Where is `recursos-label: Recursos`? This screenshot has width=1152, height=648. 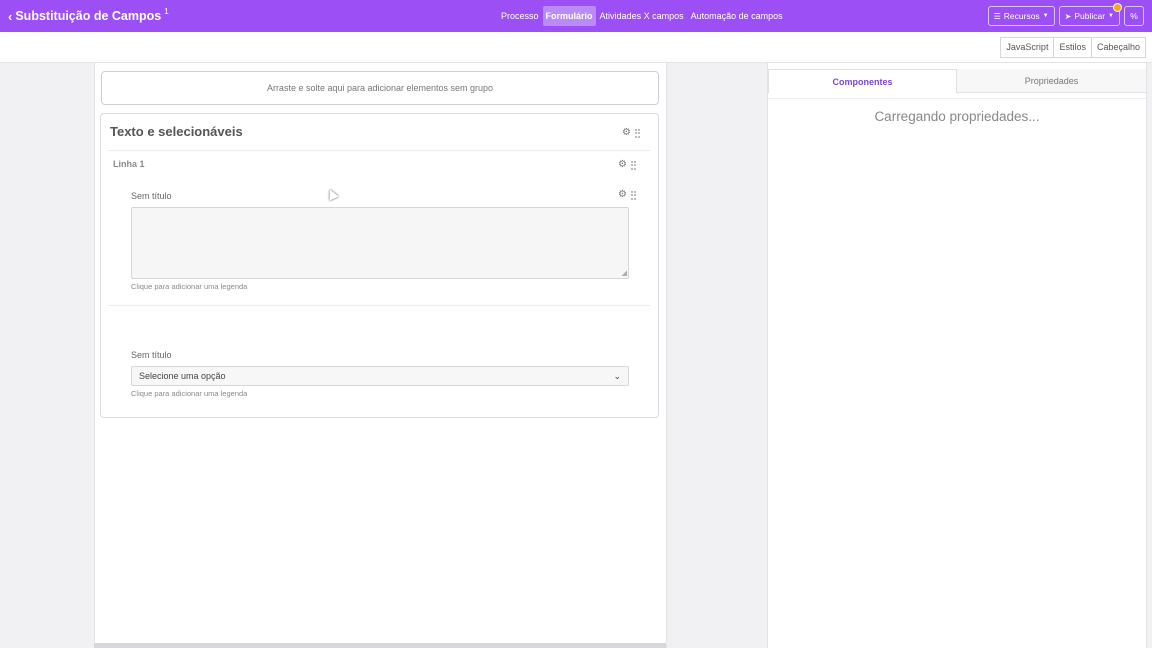
recursos-label: Recursos is located at coordinates (1021, 16).